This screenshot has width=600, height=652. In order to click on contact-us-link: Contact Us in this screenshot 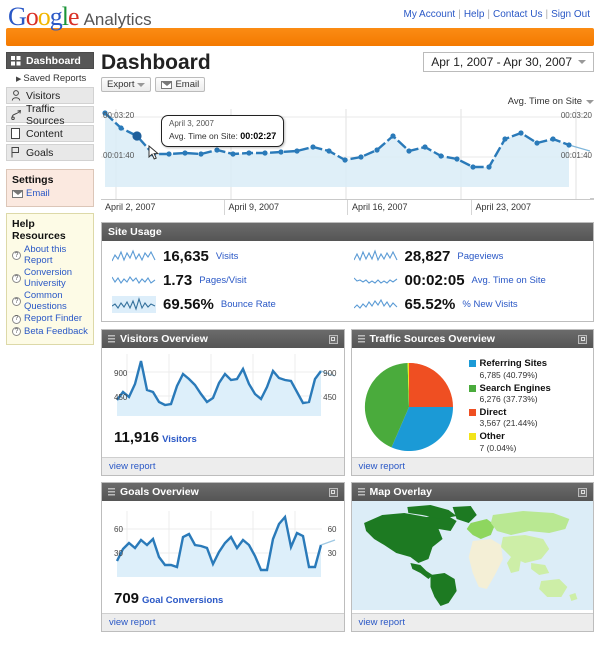, I will do `click(517, 14)`.